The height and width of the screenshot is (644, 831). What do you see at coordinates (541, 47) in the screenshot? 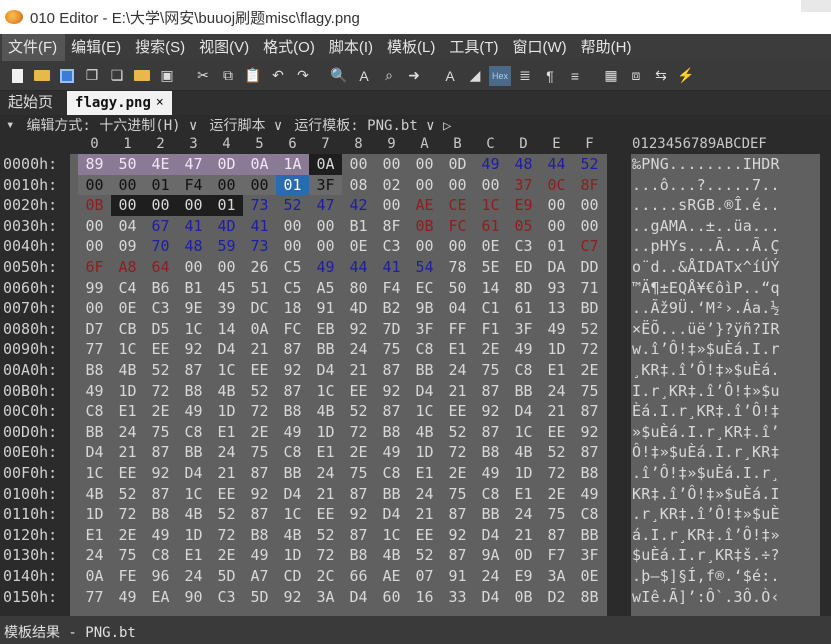
I see `menu-window: 窗口(W)` at bounding box center [541, 47].